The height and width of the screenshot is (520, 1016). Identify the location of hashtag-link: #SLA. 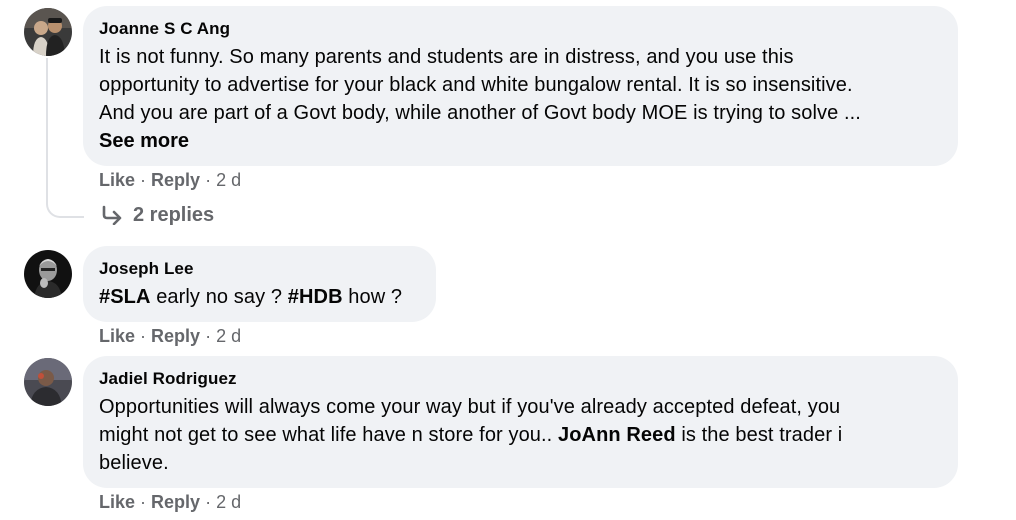
(125, 297).